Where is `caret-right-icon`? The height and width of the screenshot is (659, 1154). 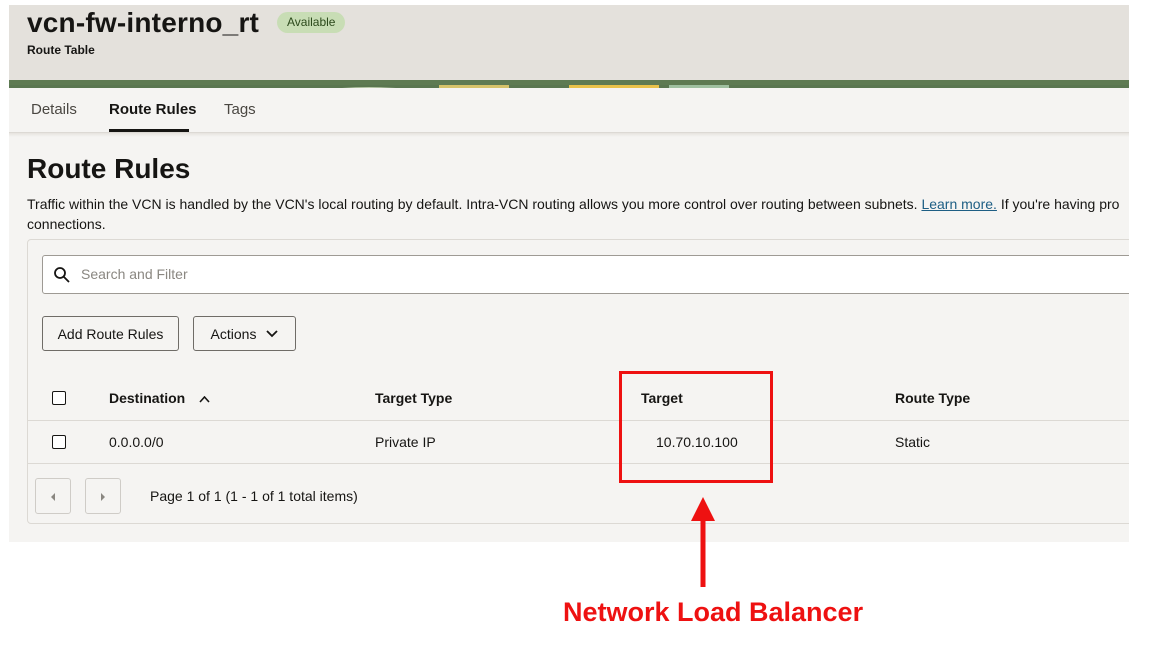
caret-right-icon is located at coordinates (103, 497).